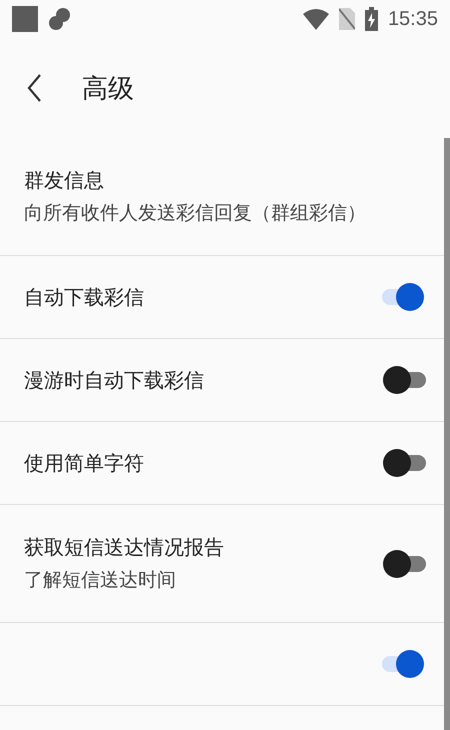  Describe the element at coordinates (100, 580) in the screenshot. I see `setting-summary: 了解短信送达时间` at that location.